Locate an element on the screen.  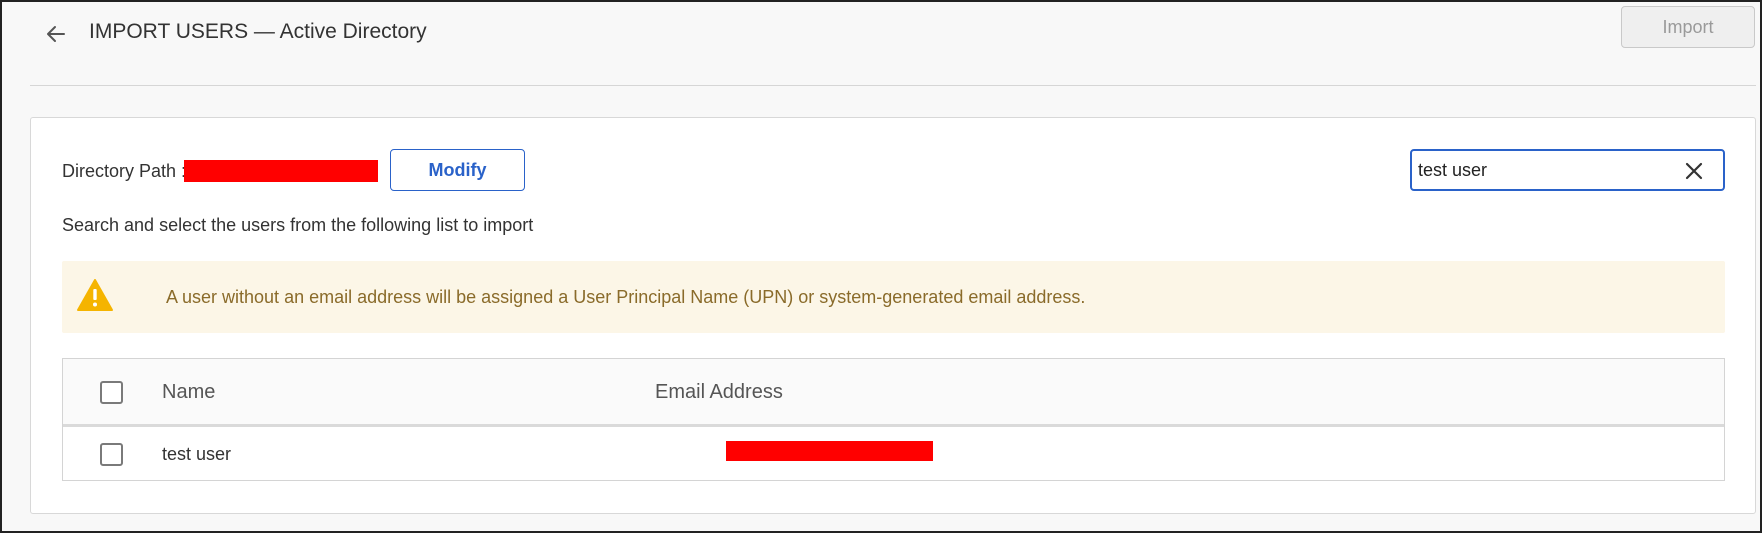
table-row: test user @ is located at coordinates (893, 455).